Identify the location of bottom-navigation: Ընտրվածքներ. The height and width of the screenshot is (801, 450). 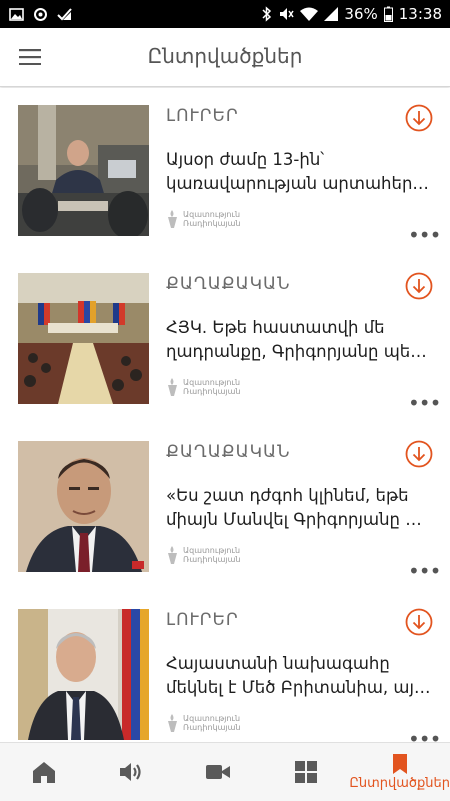
(225, 771).